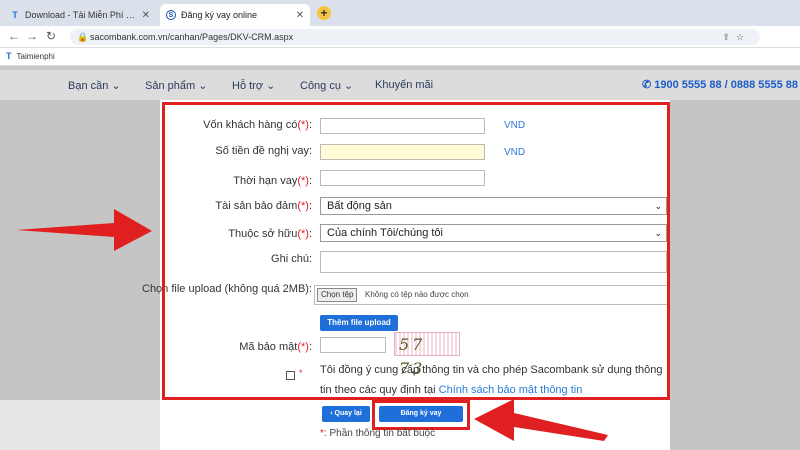 The height and width of the screenshot is (450, 800). I want to click on browser-tab: T Download - Tải Miễn Phí VN - Ph ✕, so click(80, 15).